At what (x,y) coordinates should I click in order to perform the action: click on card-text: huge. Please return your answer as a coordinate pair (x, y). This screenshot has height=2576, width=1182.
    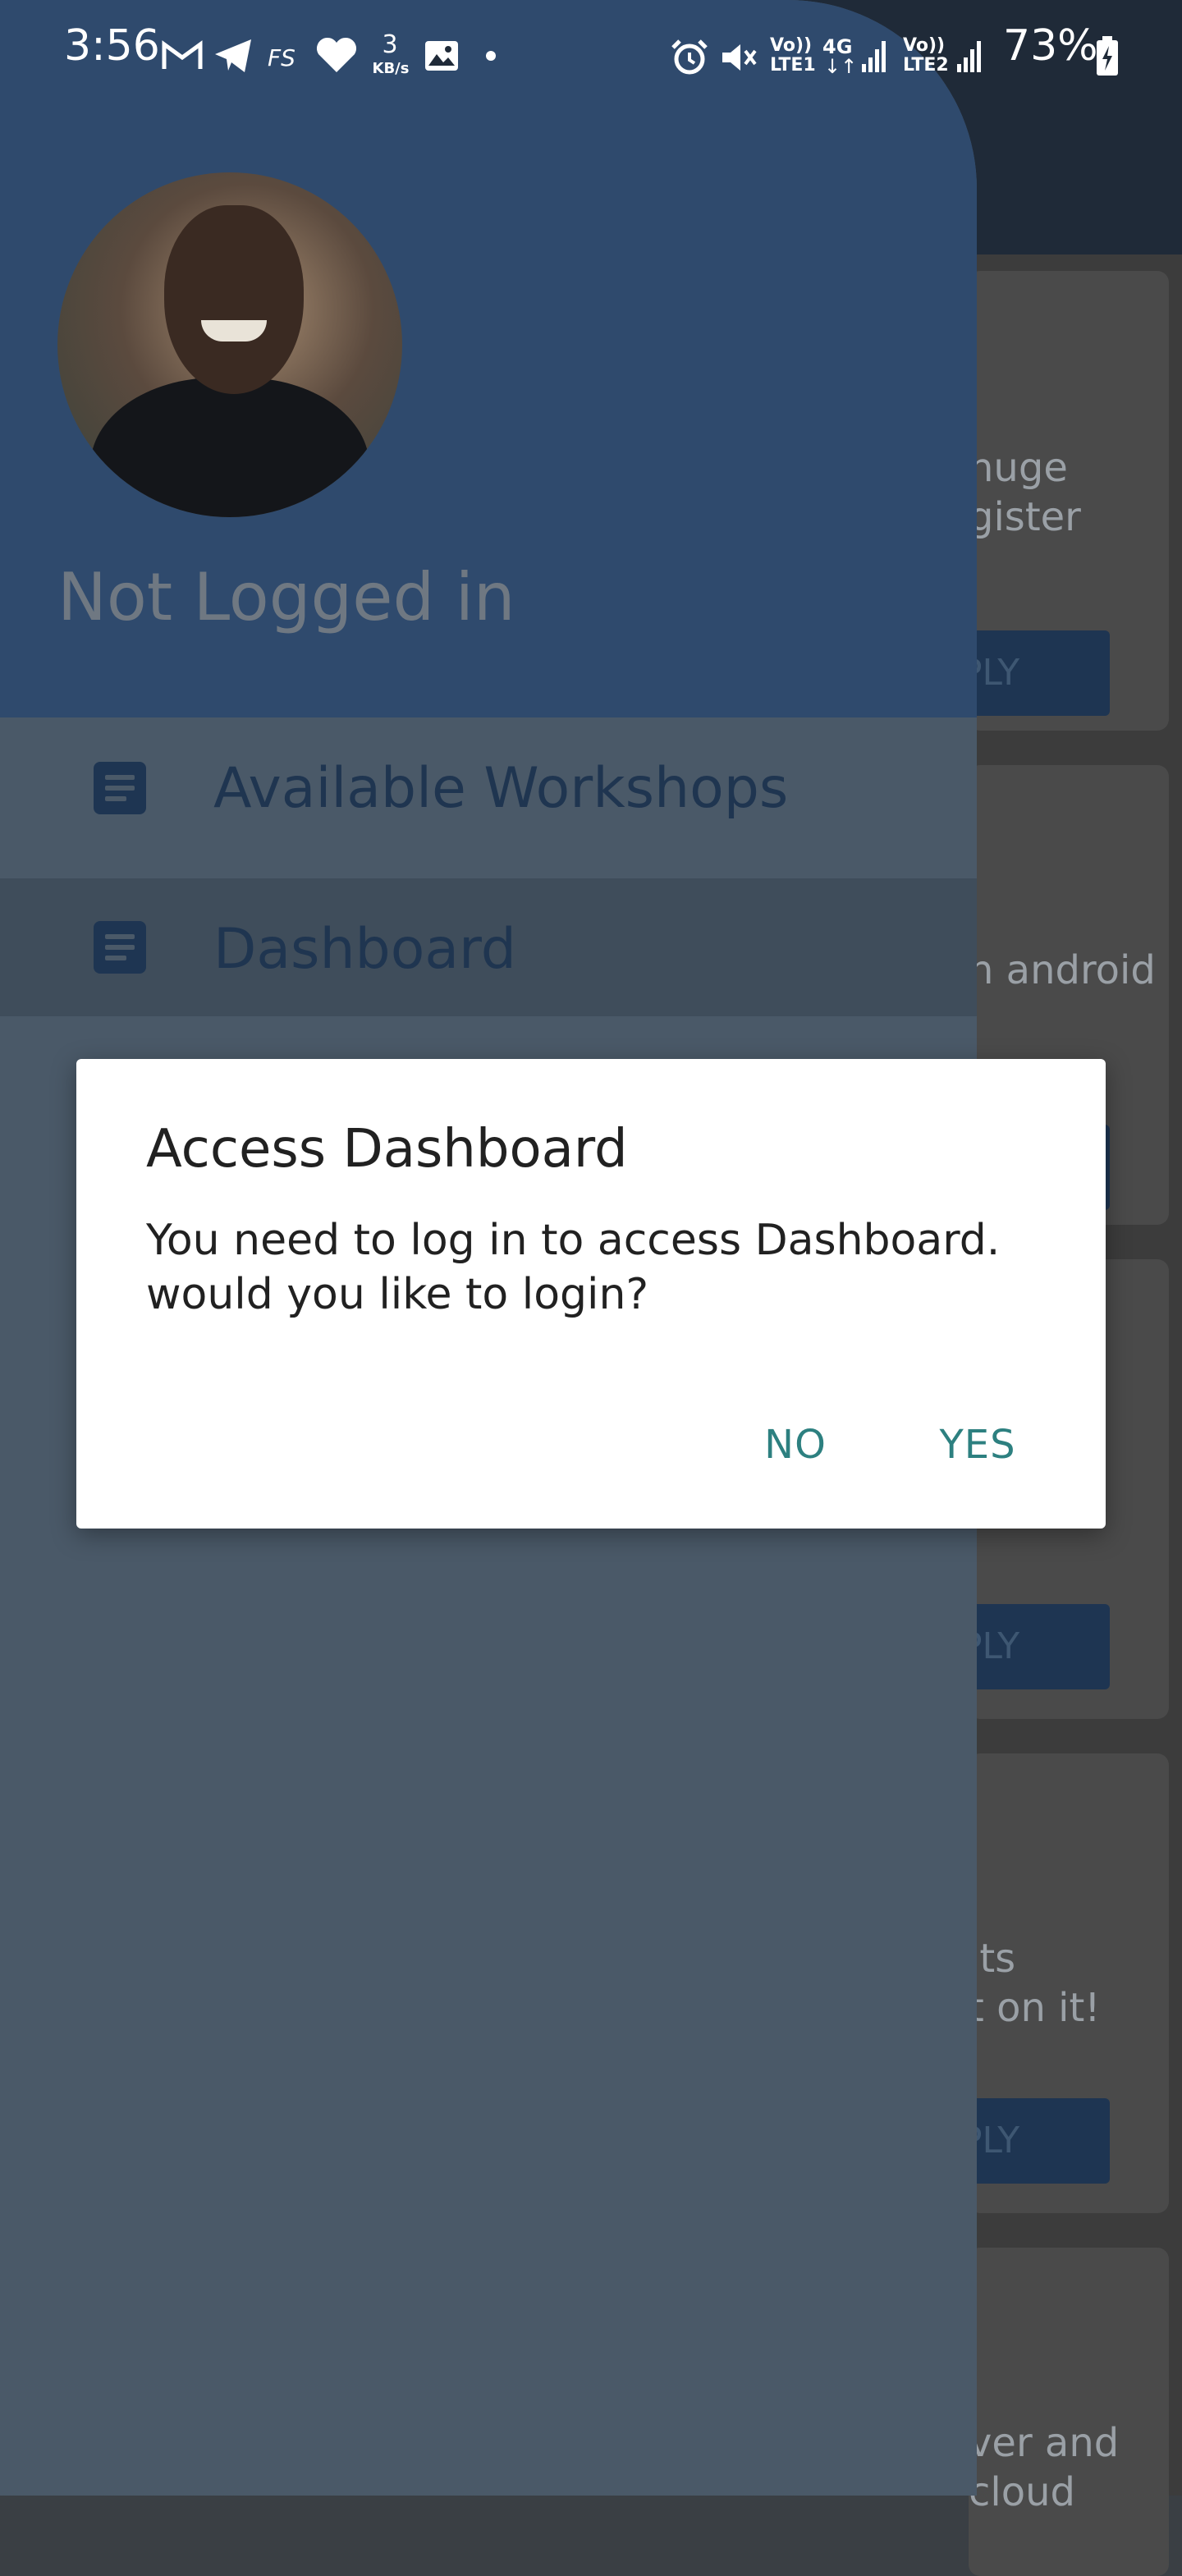
    Looking at the image, I should click on (1019, 468).